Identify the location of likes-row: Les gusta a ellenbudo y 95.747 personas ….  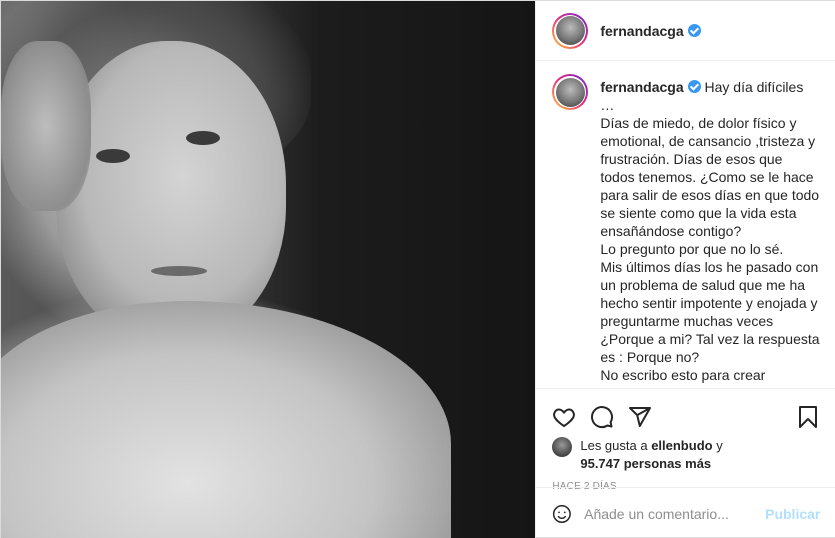
(686, 455).